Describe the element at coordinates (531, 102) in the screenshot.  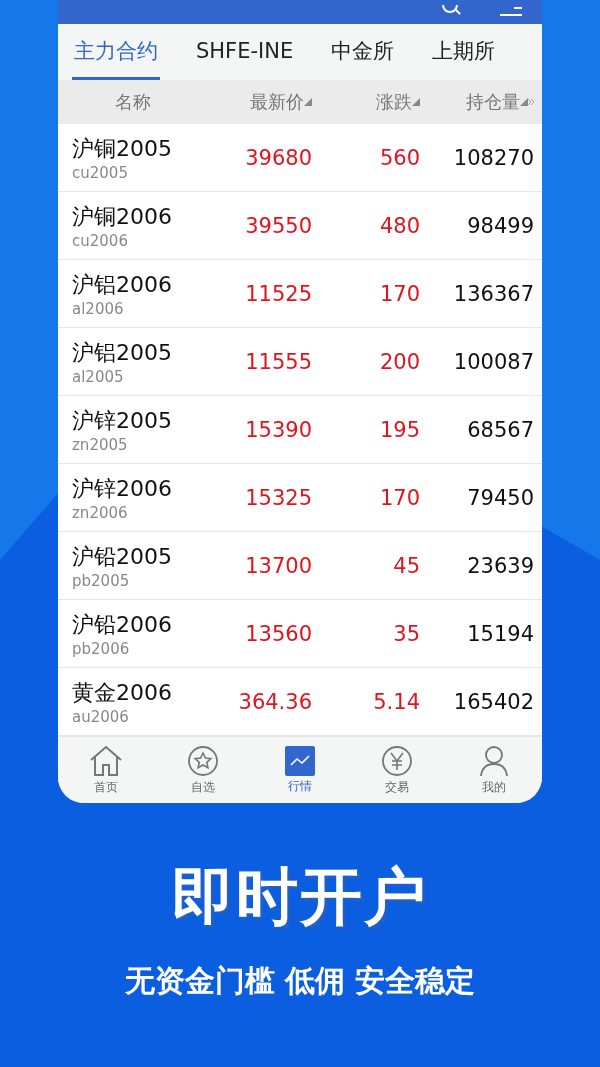
I see `double-chevron-icon` at that location.